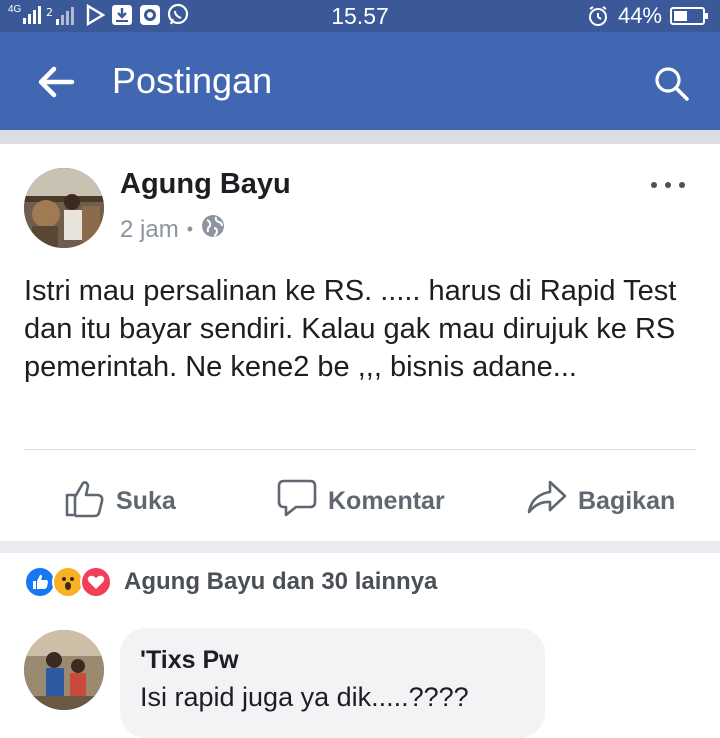  I want to click on reactions-summary: Agung Bayu dan 30 lainnya, so click(230, 582).